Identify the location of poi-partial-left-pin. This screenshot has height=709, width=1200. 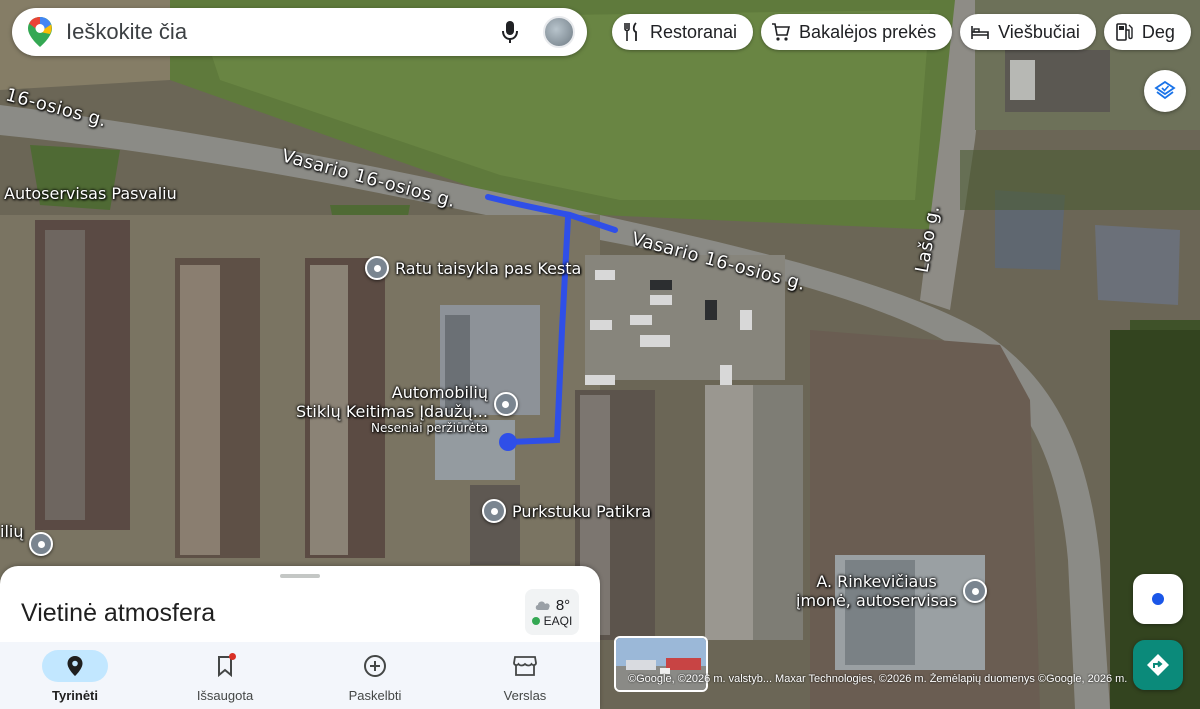
(41, 544).